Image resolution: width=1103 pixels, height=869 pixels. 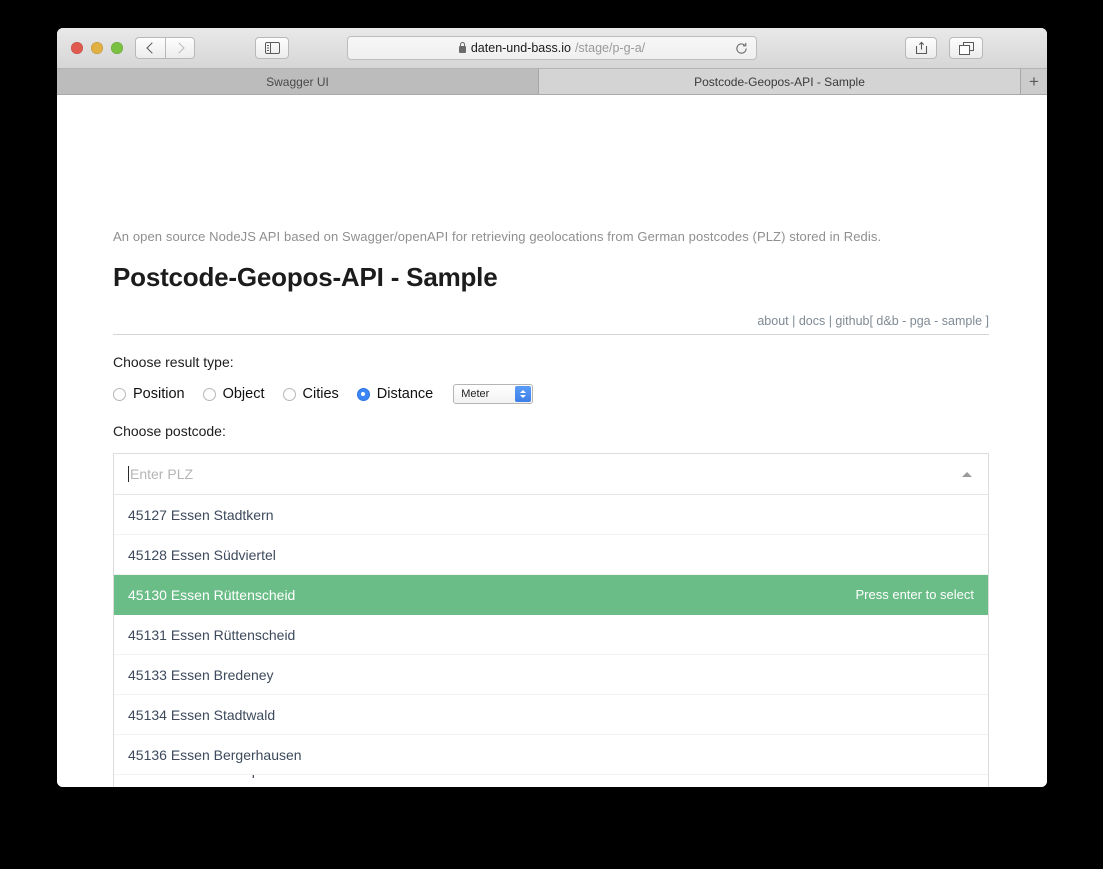 What do you see at coordinates (551, 515) in the screenshot?
I see `list-item: 45127 Essen Stadtkern` at bounding box center [551, 515].